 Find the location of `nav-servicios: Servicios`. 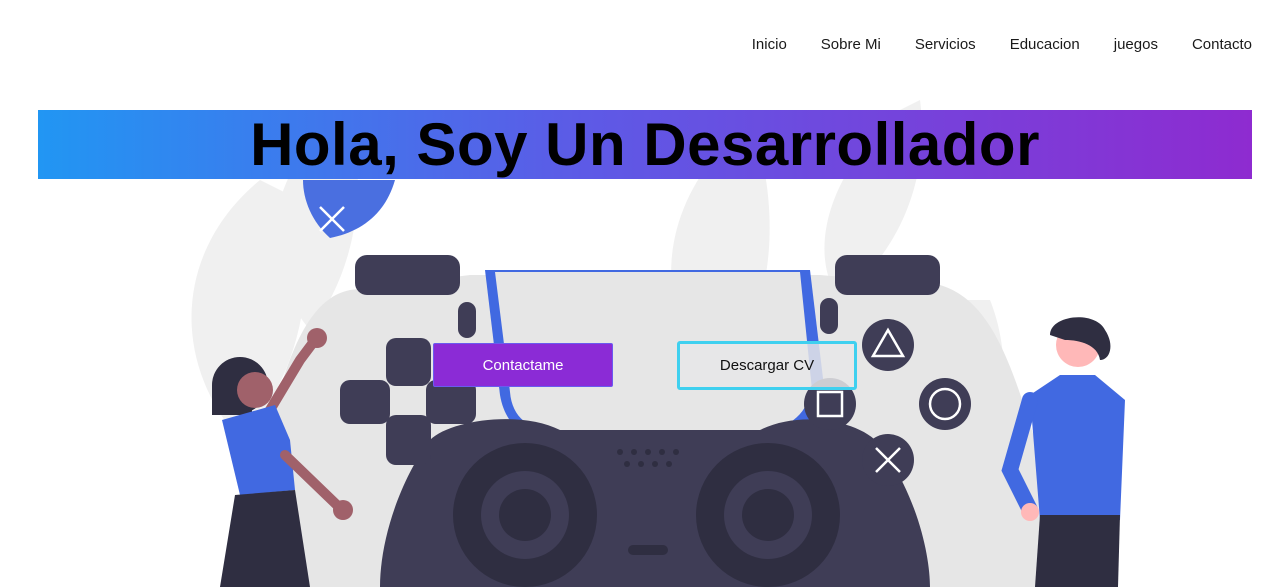

nav-servicios: Servicios is located at coordinates (945, 44).